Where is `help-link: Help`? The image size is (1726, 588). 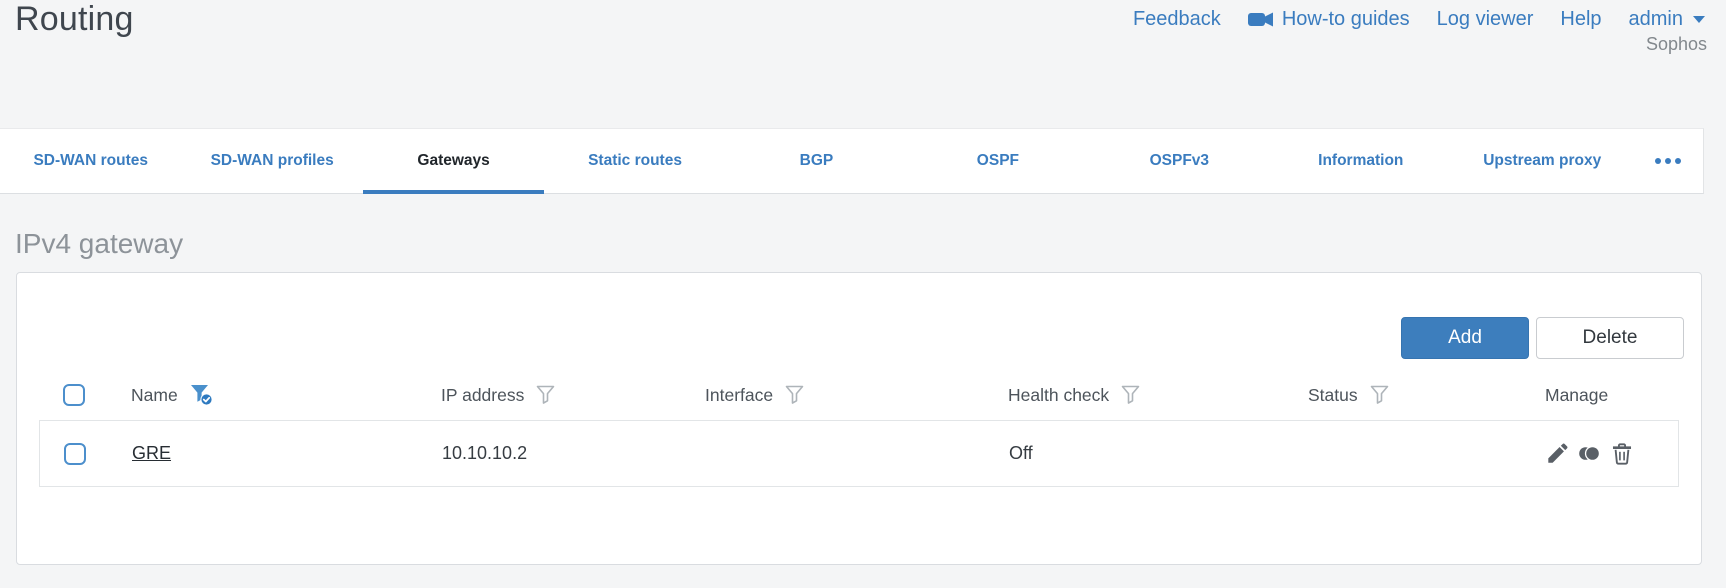 help-link: Help is located at coordinates (1580, 19).